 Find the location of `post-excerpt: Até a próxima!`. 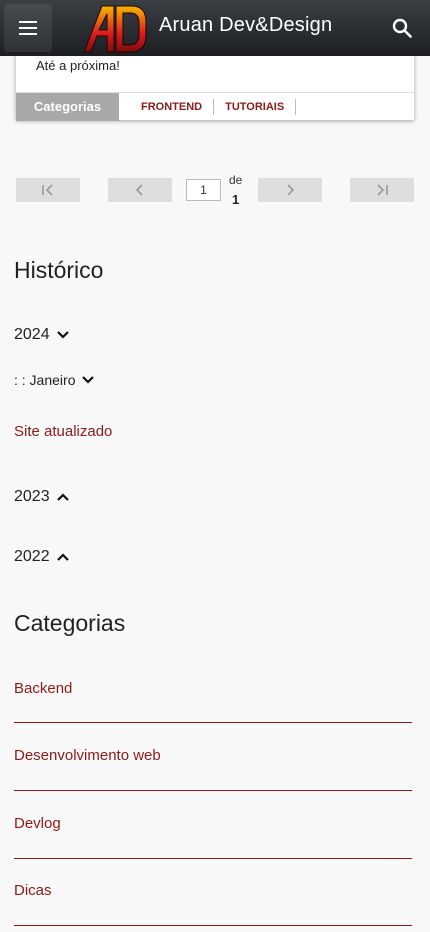

post-excerpt: Até a próxima! is located at coordinates (78, 65).